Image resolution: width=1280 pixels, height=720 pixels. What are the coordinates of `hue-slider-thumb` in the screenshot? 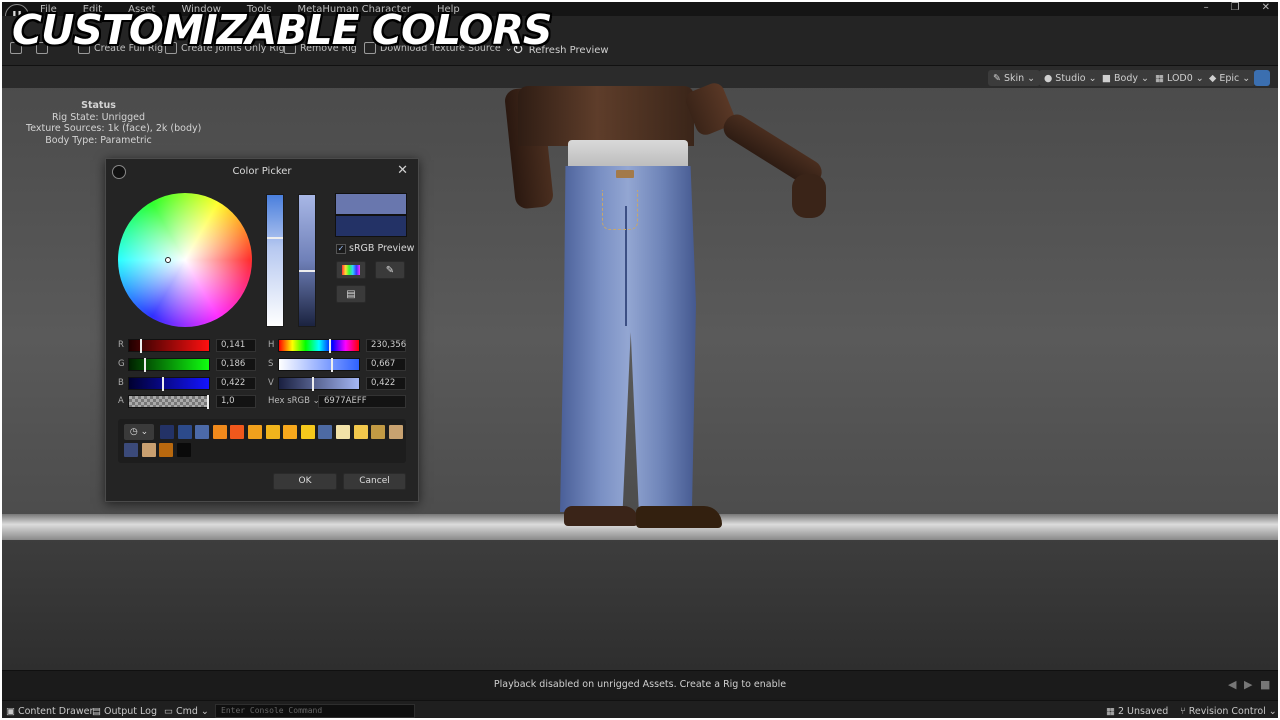 It's located at (330, 346).